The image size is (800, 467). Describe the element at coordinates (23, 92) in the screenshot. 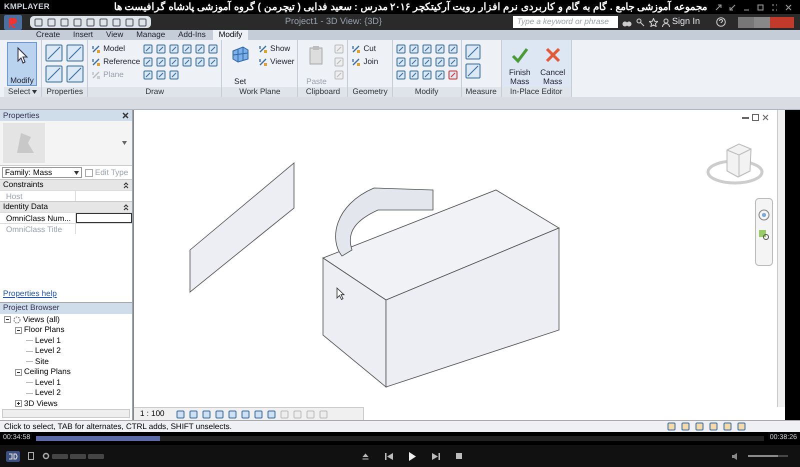

I see `select-dropdown: Select` at that location.